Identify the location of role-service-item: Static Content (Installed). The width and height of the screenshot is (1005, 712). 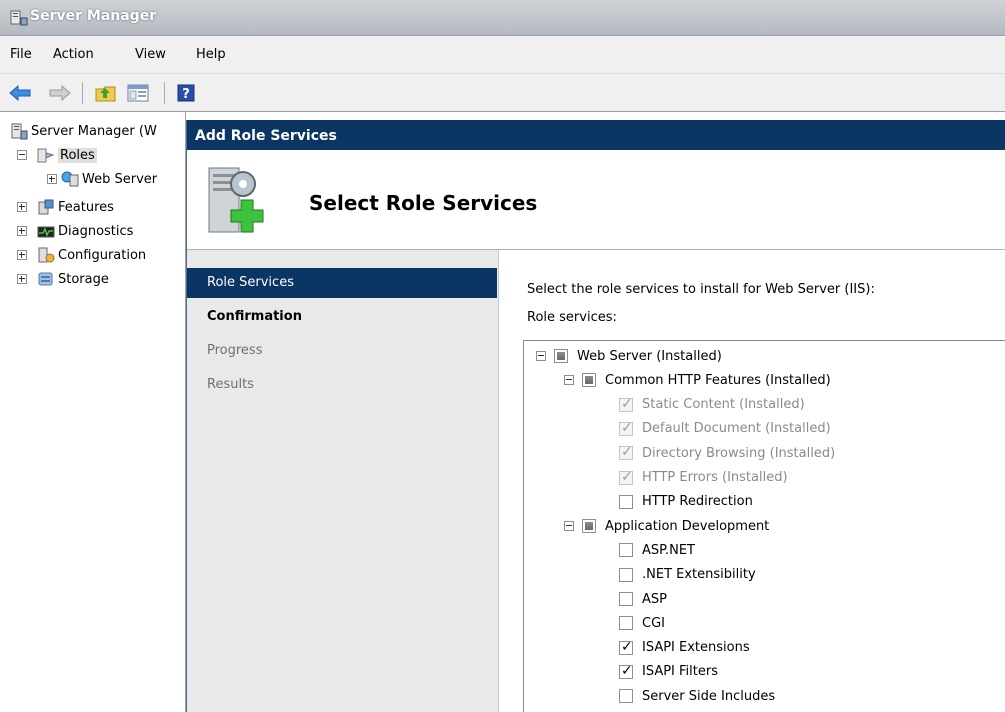
(712, 405).